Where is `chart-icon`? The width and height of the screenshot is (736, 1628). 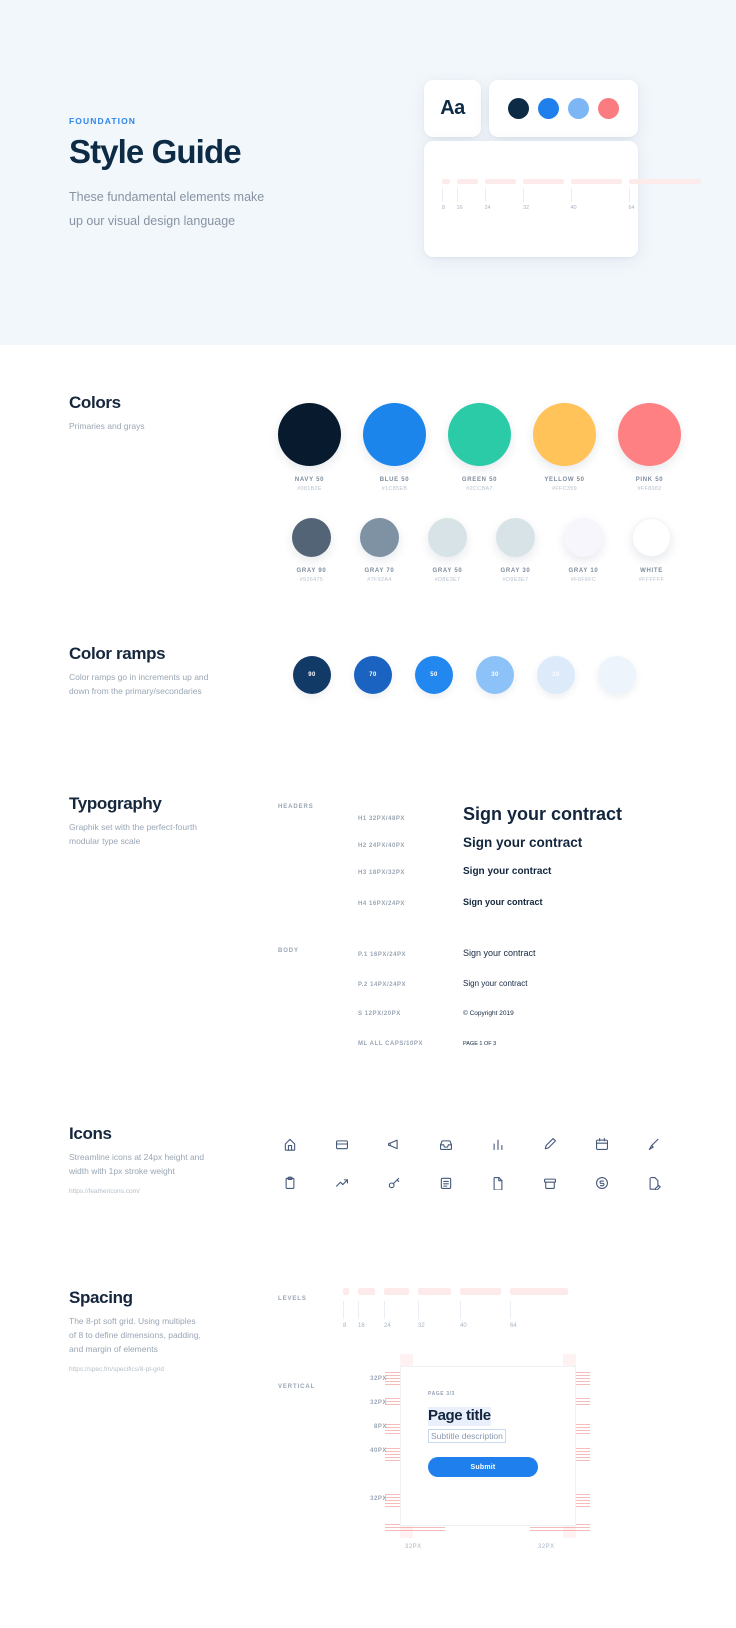
chart-icon is located at coordinates (498, 1144).